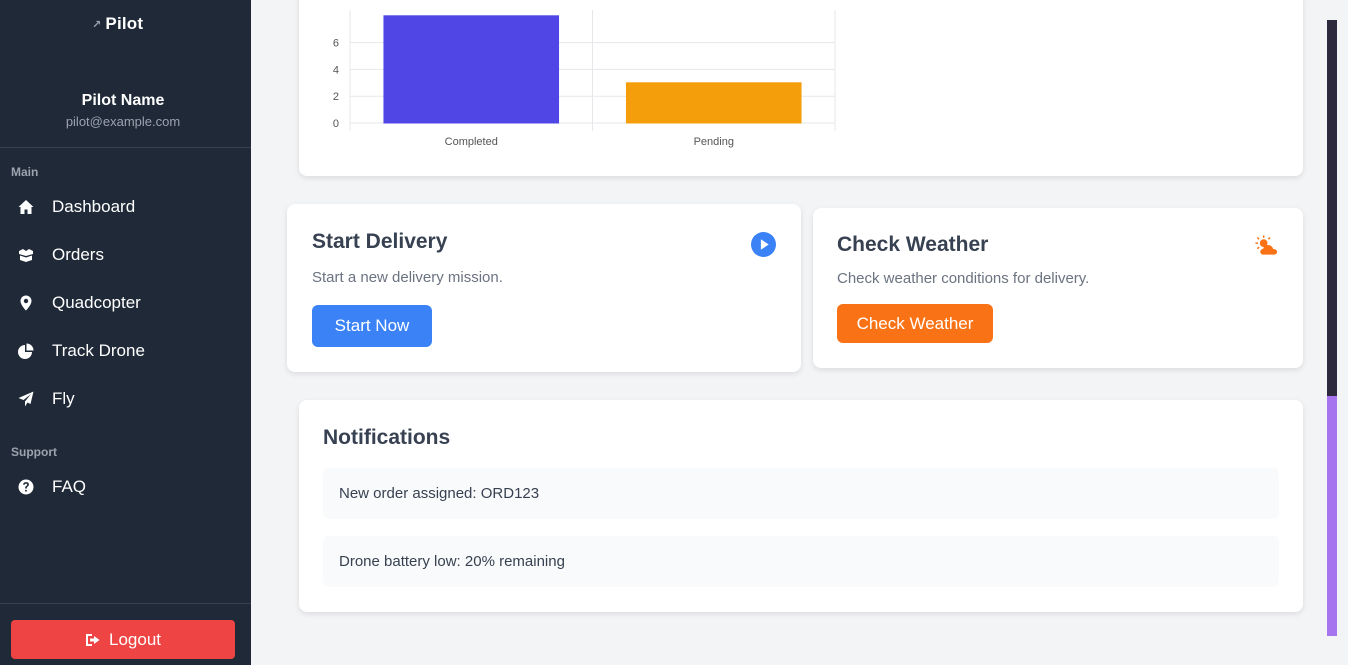 This screenshot has width=1348, height=665. I want to click on card-title: Check Weather, so click(913, 244).